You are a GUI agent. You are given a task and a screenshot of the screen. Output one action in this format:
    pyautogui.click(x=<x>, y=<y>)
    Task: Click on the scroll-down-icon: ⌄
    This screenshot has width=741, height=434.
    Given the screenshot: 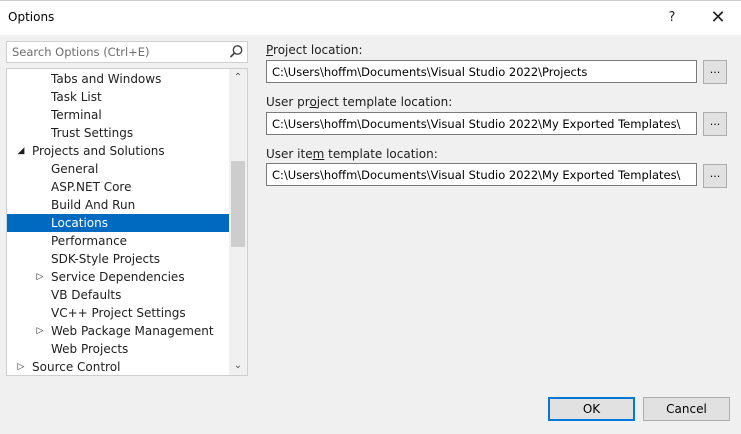 What is the action you would take?
    pyautogui.click(x=238, y=366)
    